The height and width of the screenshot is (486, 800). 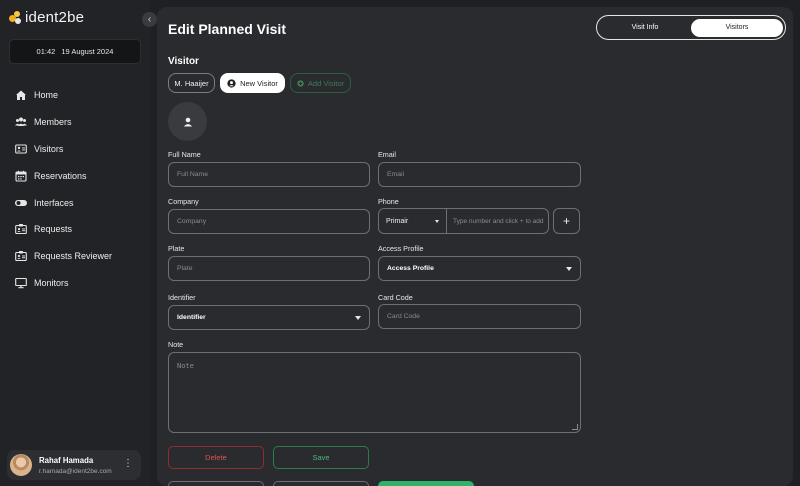 I want to click on add-phone-button: +, so click(x=566, y=221).